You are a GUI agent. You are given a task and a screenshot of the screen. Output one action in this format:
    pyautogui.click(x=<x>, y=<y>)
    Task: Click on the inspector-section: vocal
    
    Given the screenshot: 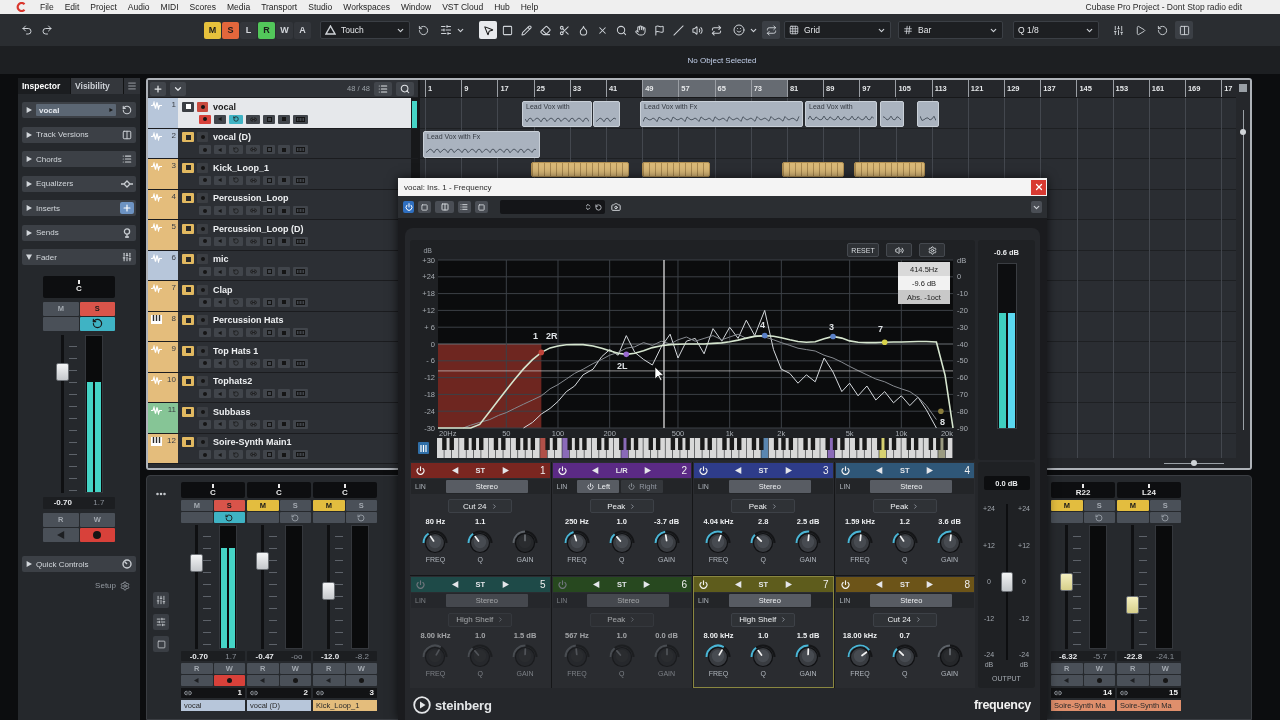 What is the action you would take?
    pyautogui.click(x=79, y=110)
    